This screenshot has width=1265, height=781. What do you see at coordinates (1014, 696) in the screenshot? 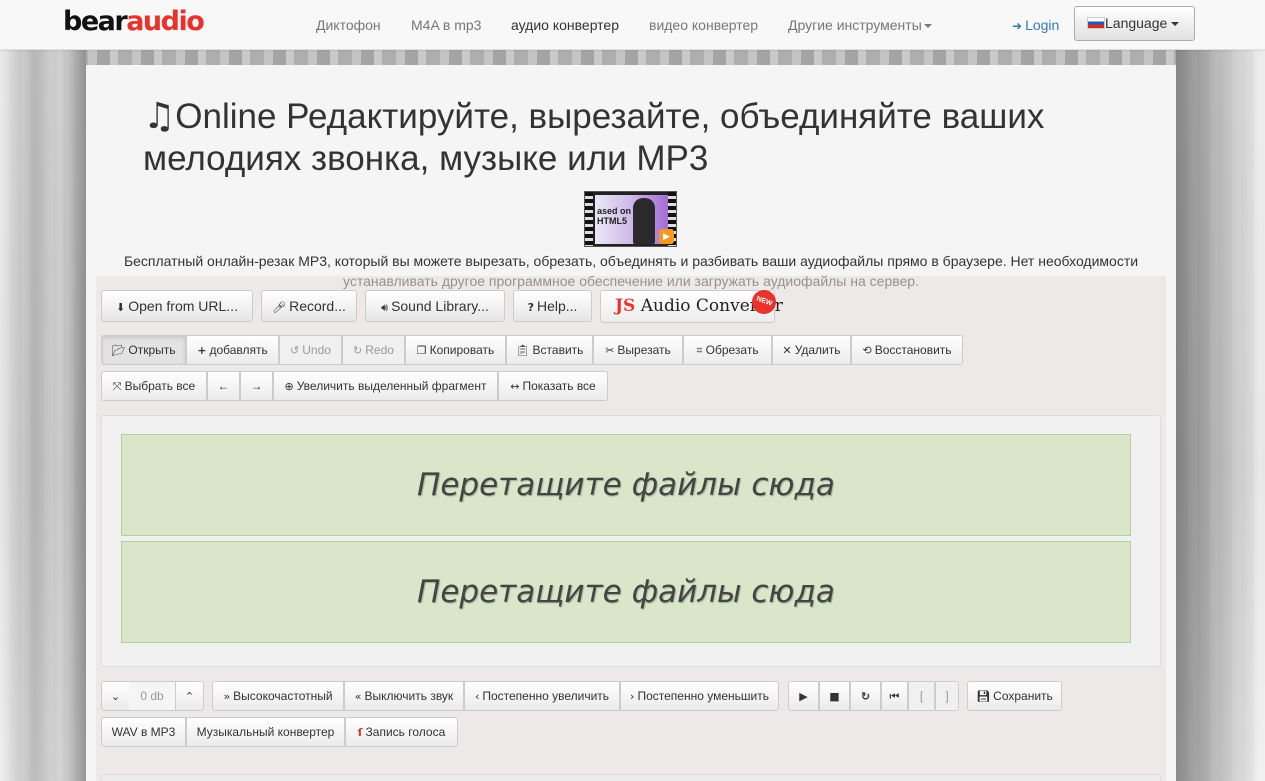
I see `save-button: 💾︎ Сохранить` at bounding box center [1014, 696].